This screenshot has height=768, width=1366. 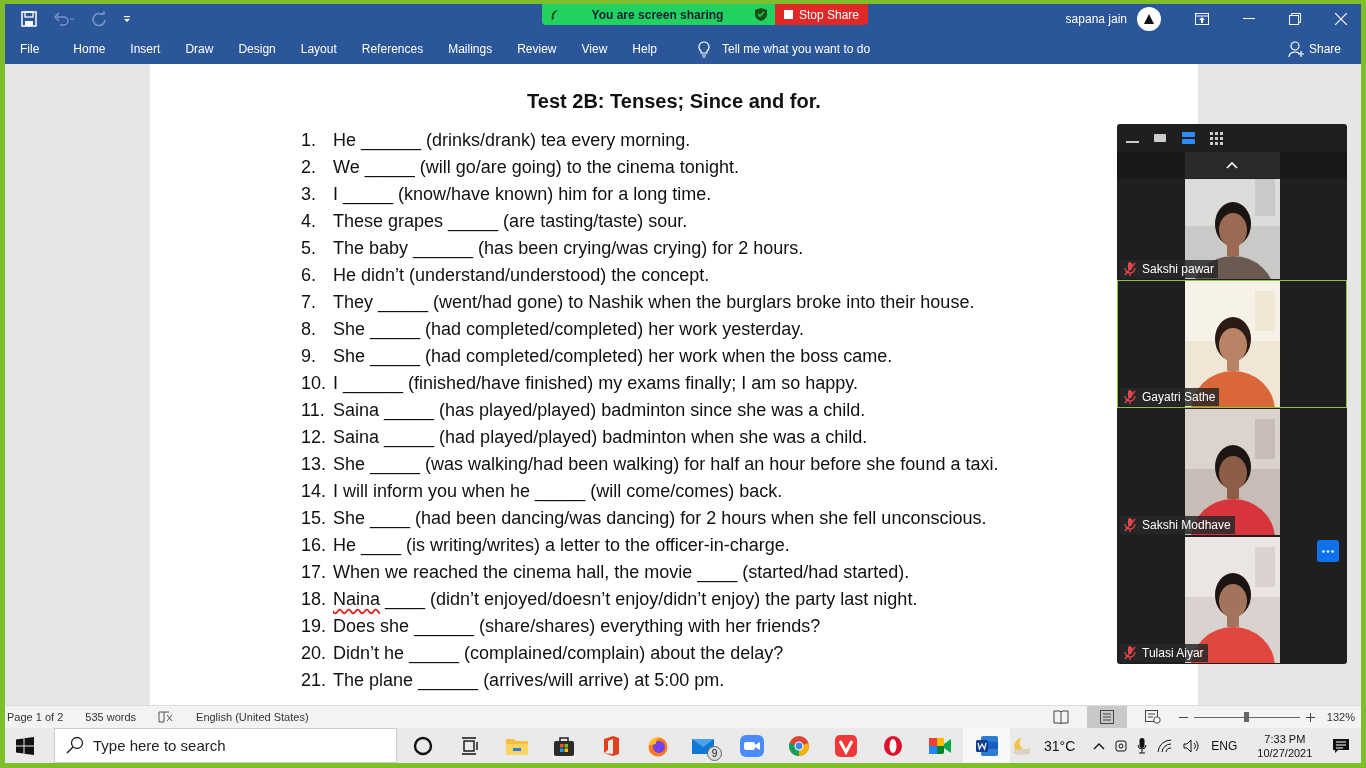 What do you see at coordinates (761, 14) in the screenshot?
I see `shield-icon` at bounding box center [761, 14].